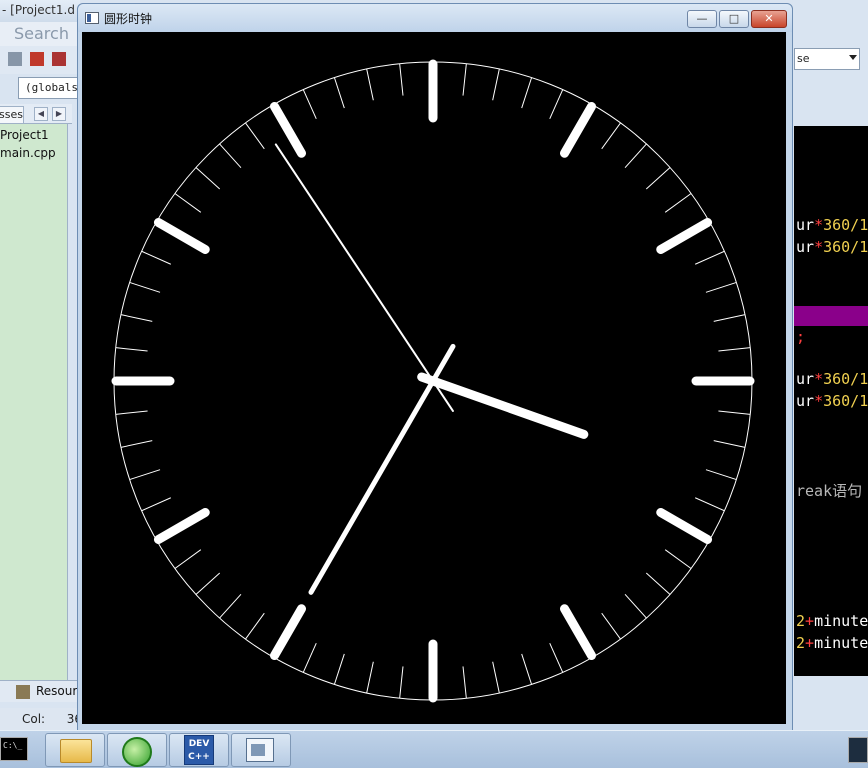 The height and width of the screenshot is (768, 868). What do you see at coordinates (434, 749) in the screenshot?
I see `taskbar: C:\_ DEV C++` at bounding box center [434, 749].